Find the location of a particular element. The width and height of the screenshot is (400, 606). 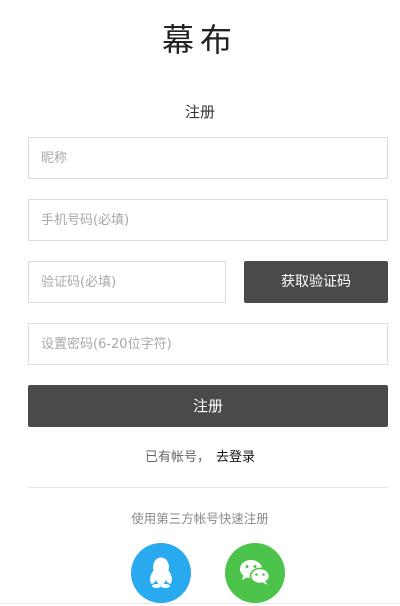

nickname-input is located at coordinates (208, 158).